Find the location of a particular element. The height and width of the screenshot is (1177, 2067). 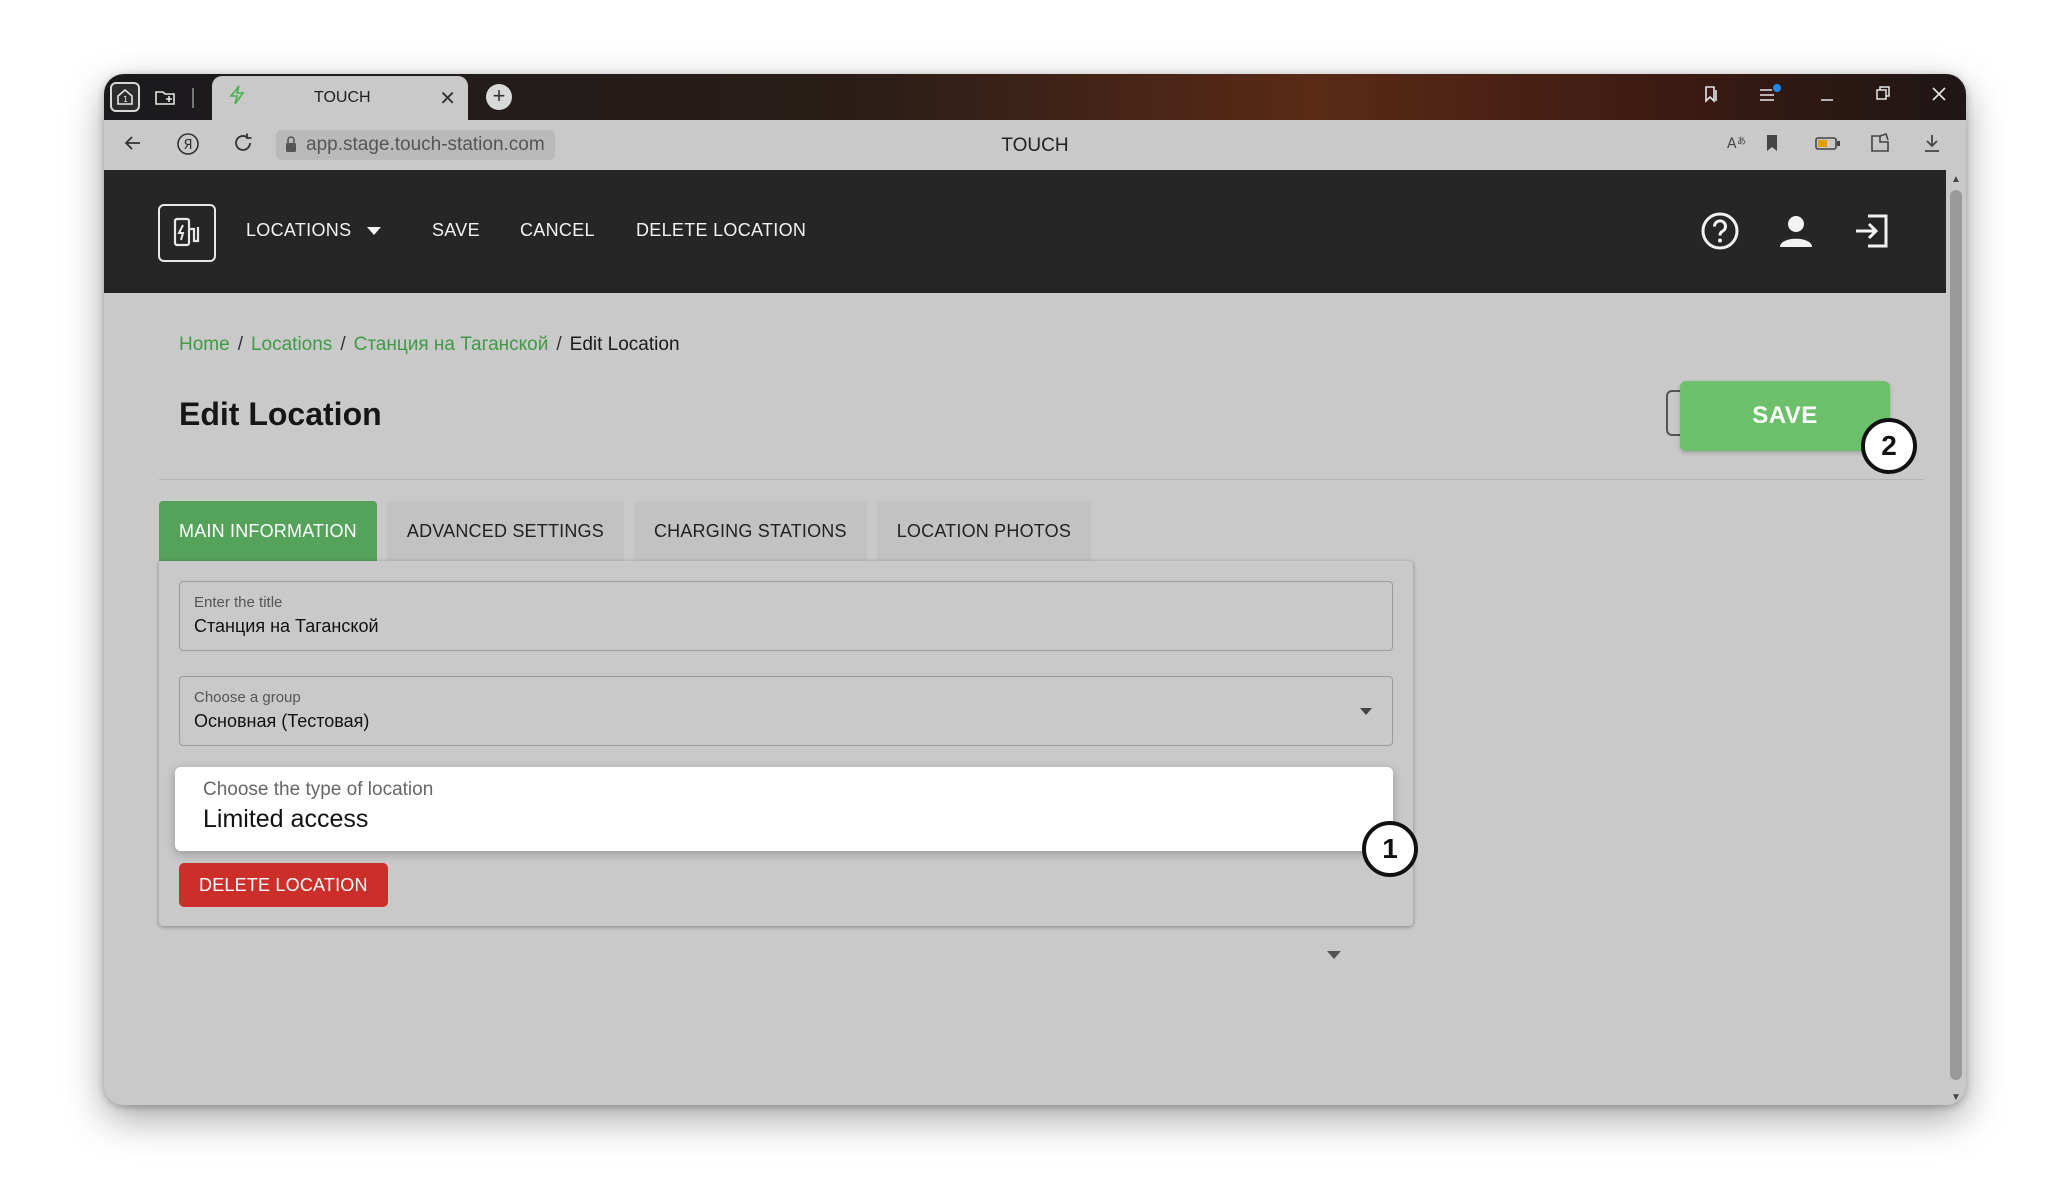

logout-icon is located at coordinates (1872, 231).